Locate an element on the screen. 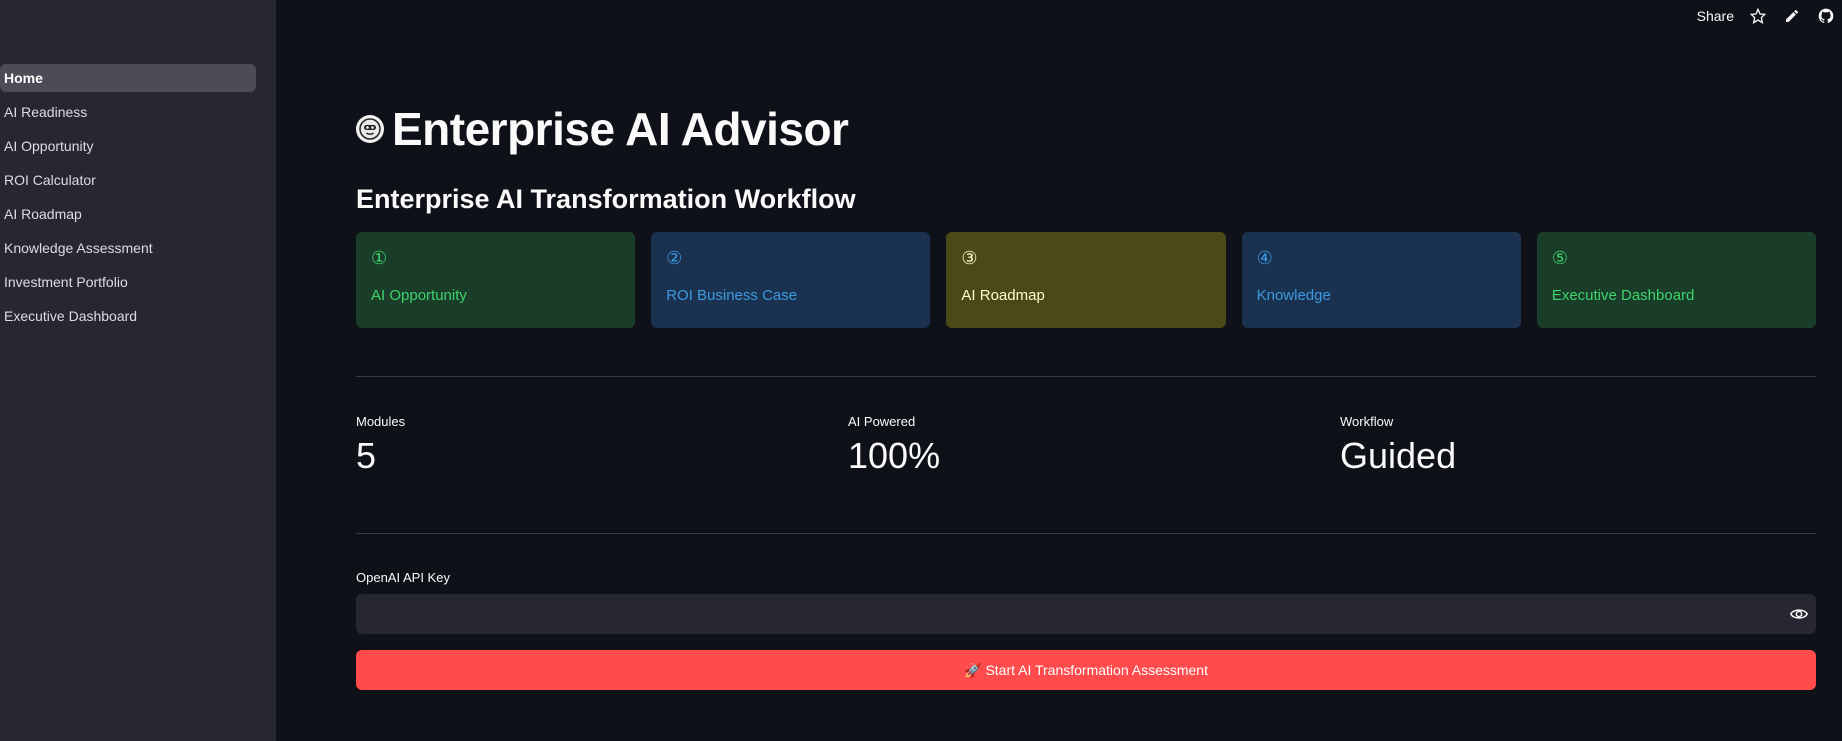 The image size is (1842, 741). sidebar-item-ai-roadmap: AI Roadmap is located at coordinates (128, 214).